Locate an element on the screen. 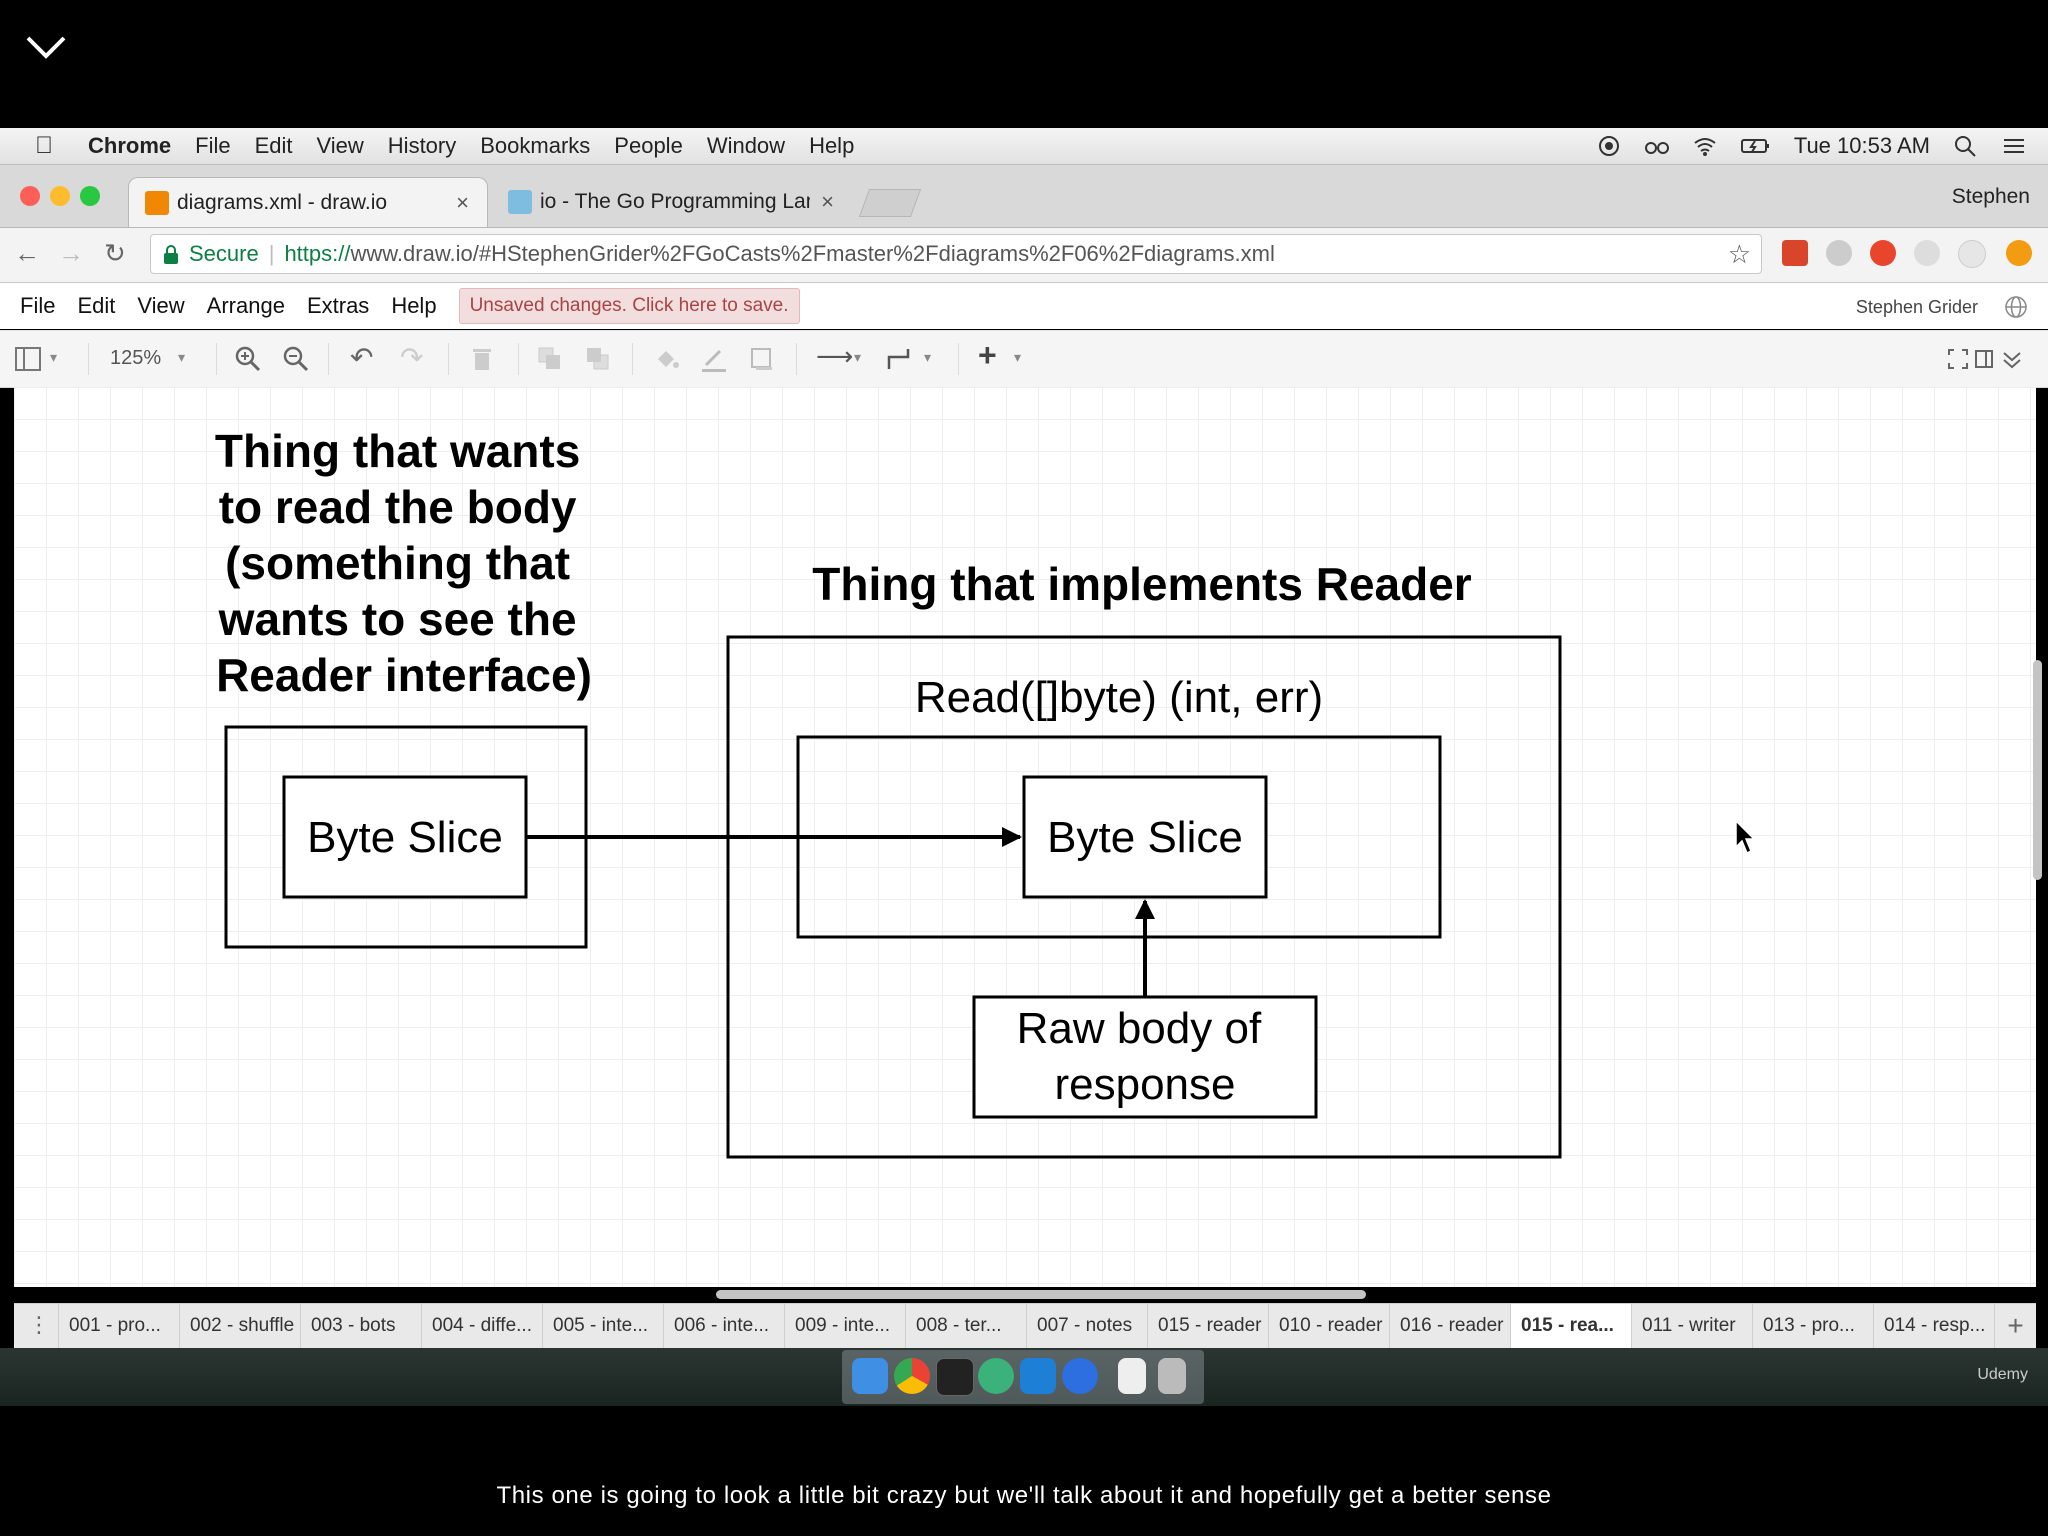  page-tab: 010 - reader is located at coordinates (1328, 1326).